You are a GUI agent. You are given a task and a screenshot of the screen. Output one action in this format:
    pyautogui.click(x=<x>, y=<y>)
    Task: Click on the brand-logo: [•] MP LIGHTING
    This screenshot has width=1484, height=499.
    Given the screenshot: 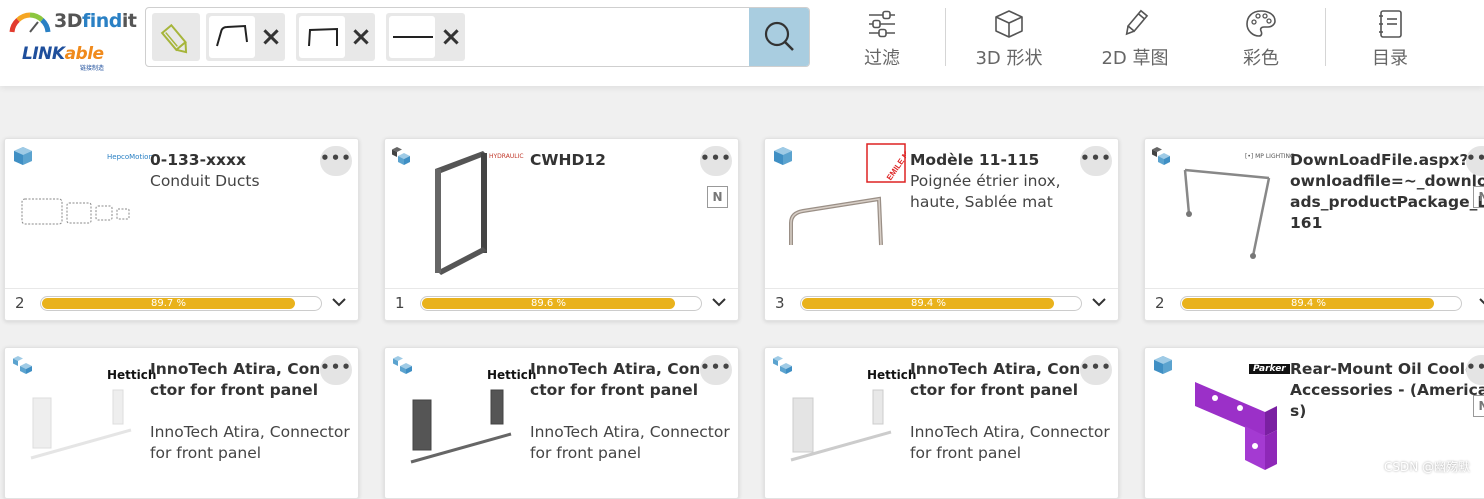 What is the action you would take?
    pyautogui.click(x=1270, y=156)
    